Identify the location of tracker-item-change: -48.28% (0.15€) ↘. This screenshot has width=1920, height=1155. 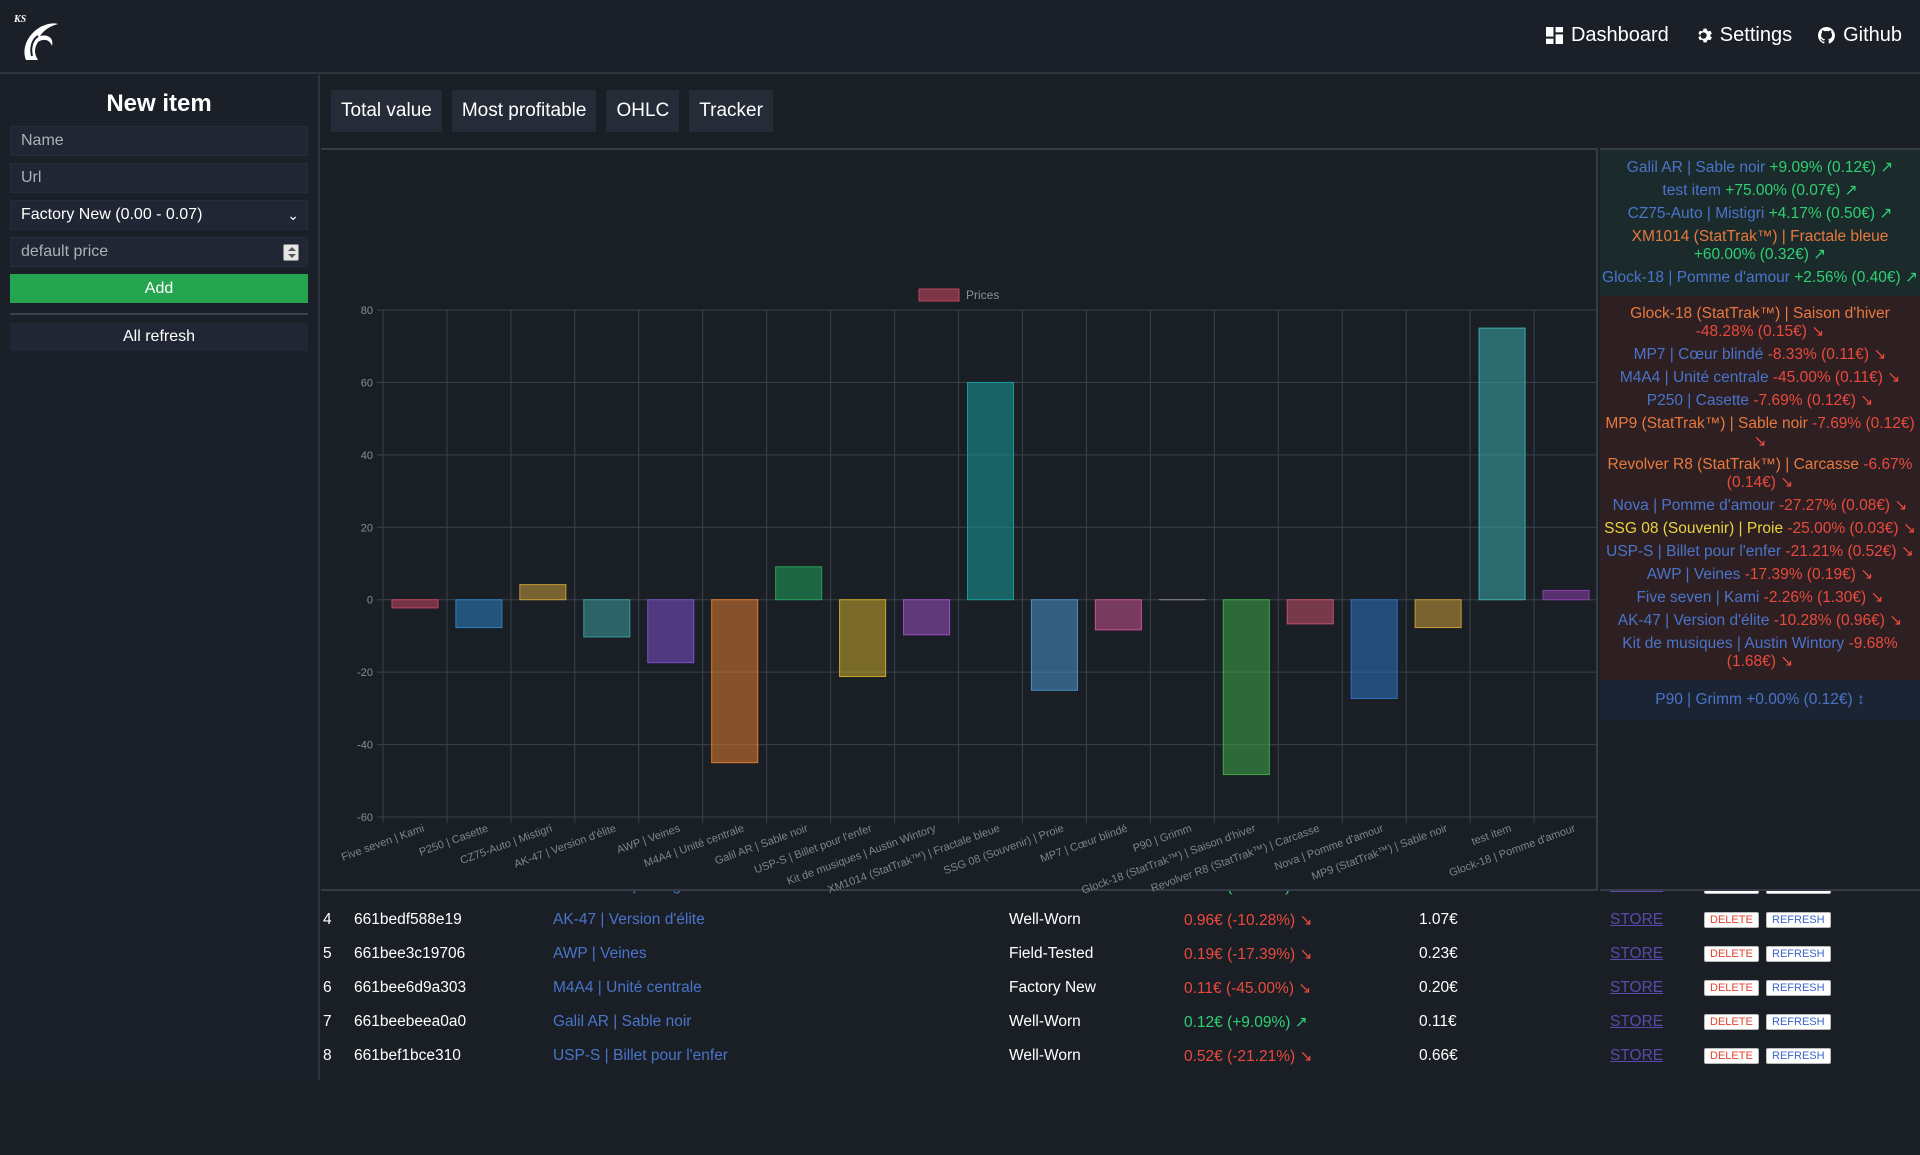
(1760, 331).